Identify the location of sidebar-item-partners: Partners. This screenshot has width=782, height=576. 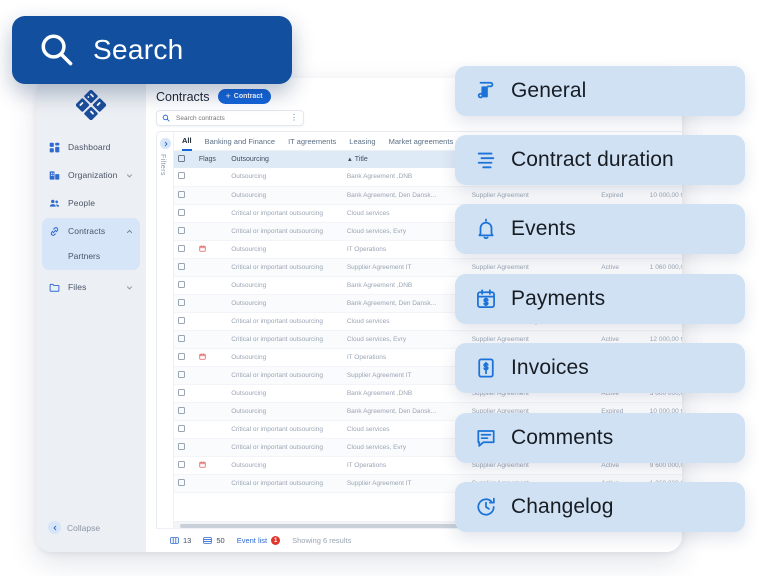
(91, 256).